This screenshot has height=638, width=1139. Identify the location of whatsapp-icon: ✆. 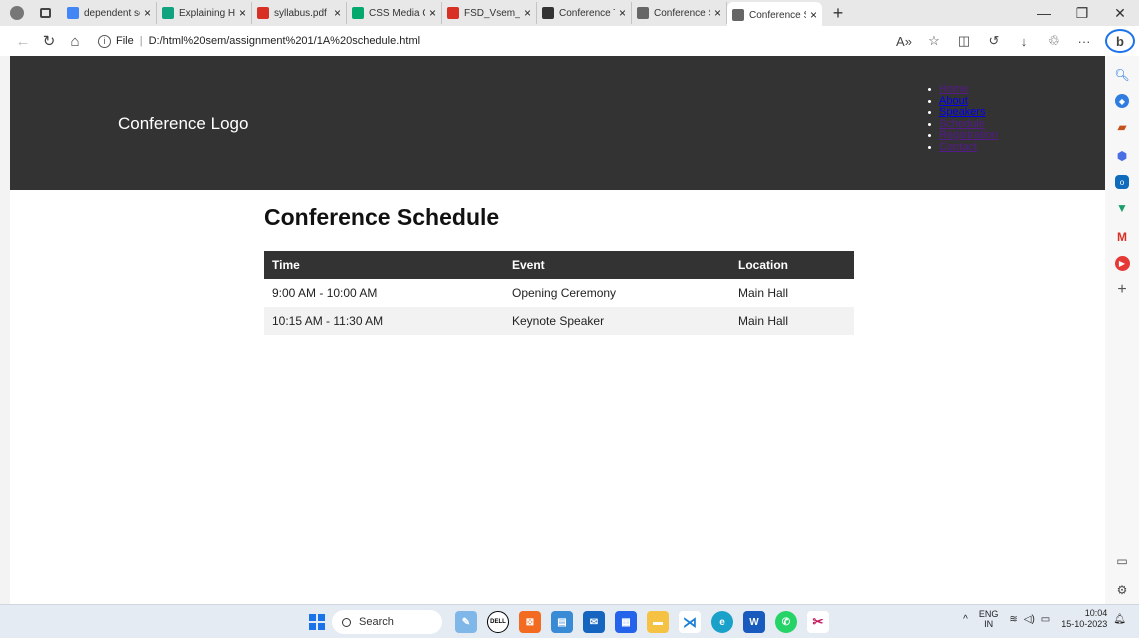
(786, 622).